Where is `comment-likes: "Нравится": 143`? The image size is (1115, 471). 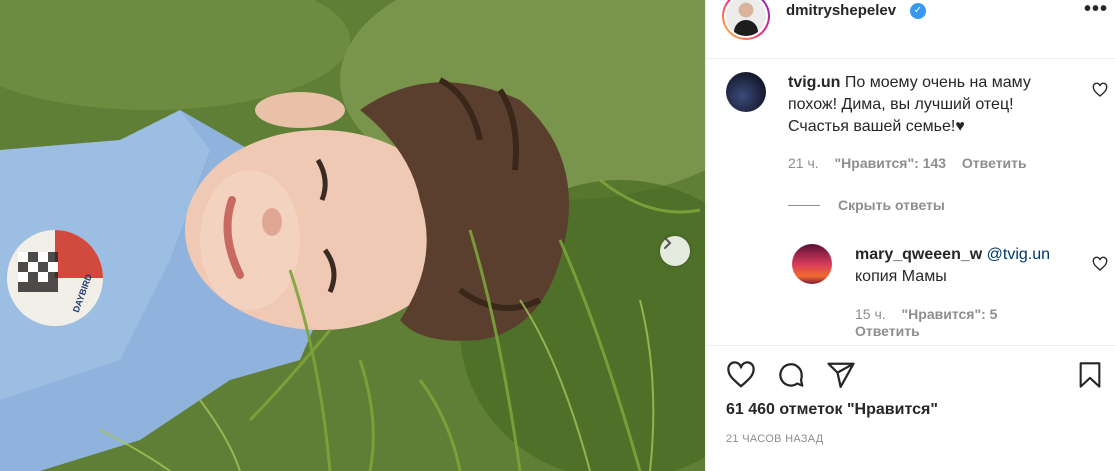
comment-likes: "Нравится": 143 is located at coordinates (890, 163).